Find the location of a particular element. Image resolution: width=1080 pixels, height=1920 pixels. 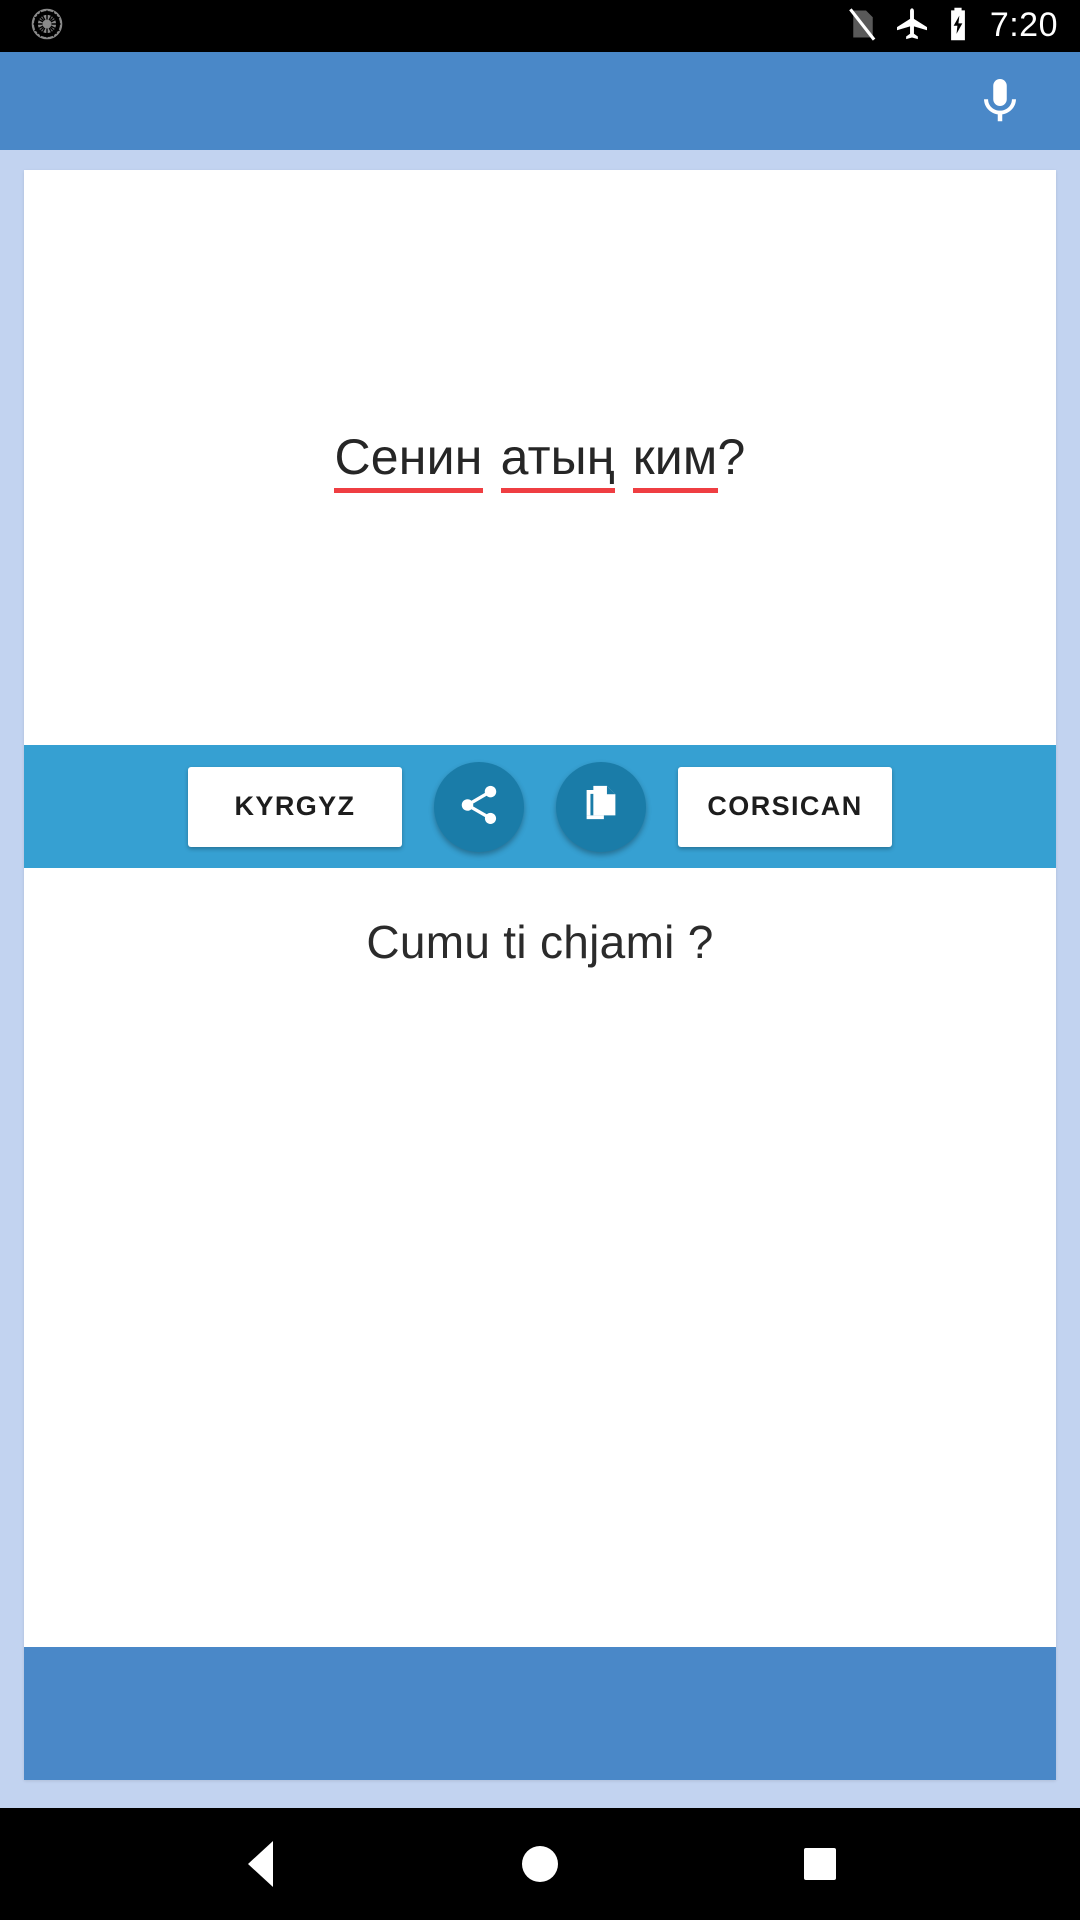

source-word: Сенин is located at coordinates (408, 461).